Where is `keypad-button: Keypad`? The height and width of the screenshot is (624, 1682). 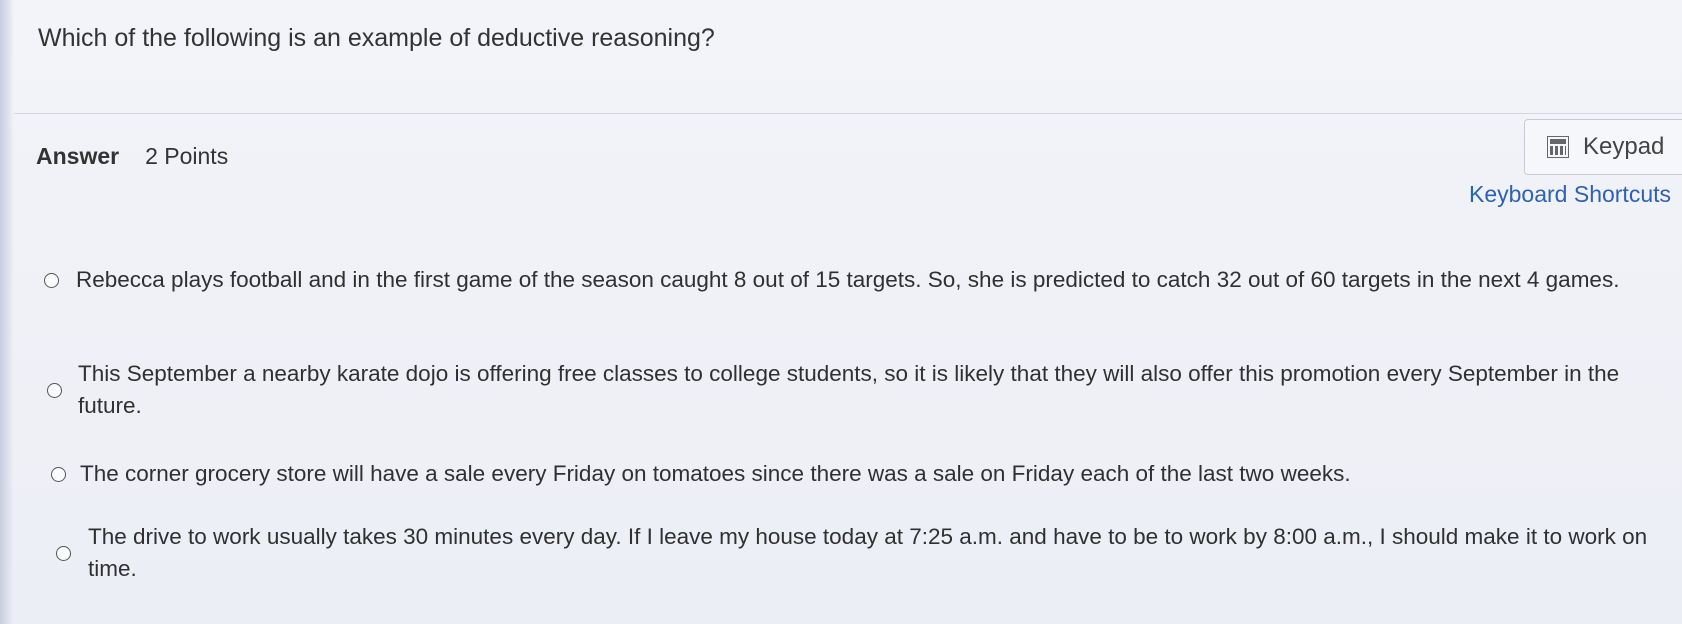 keypad-button: Keypad is located at coordinates (1603, 147).